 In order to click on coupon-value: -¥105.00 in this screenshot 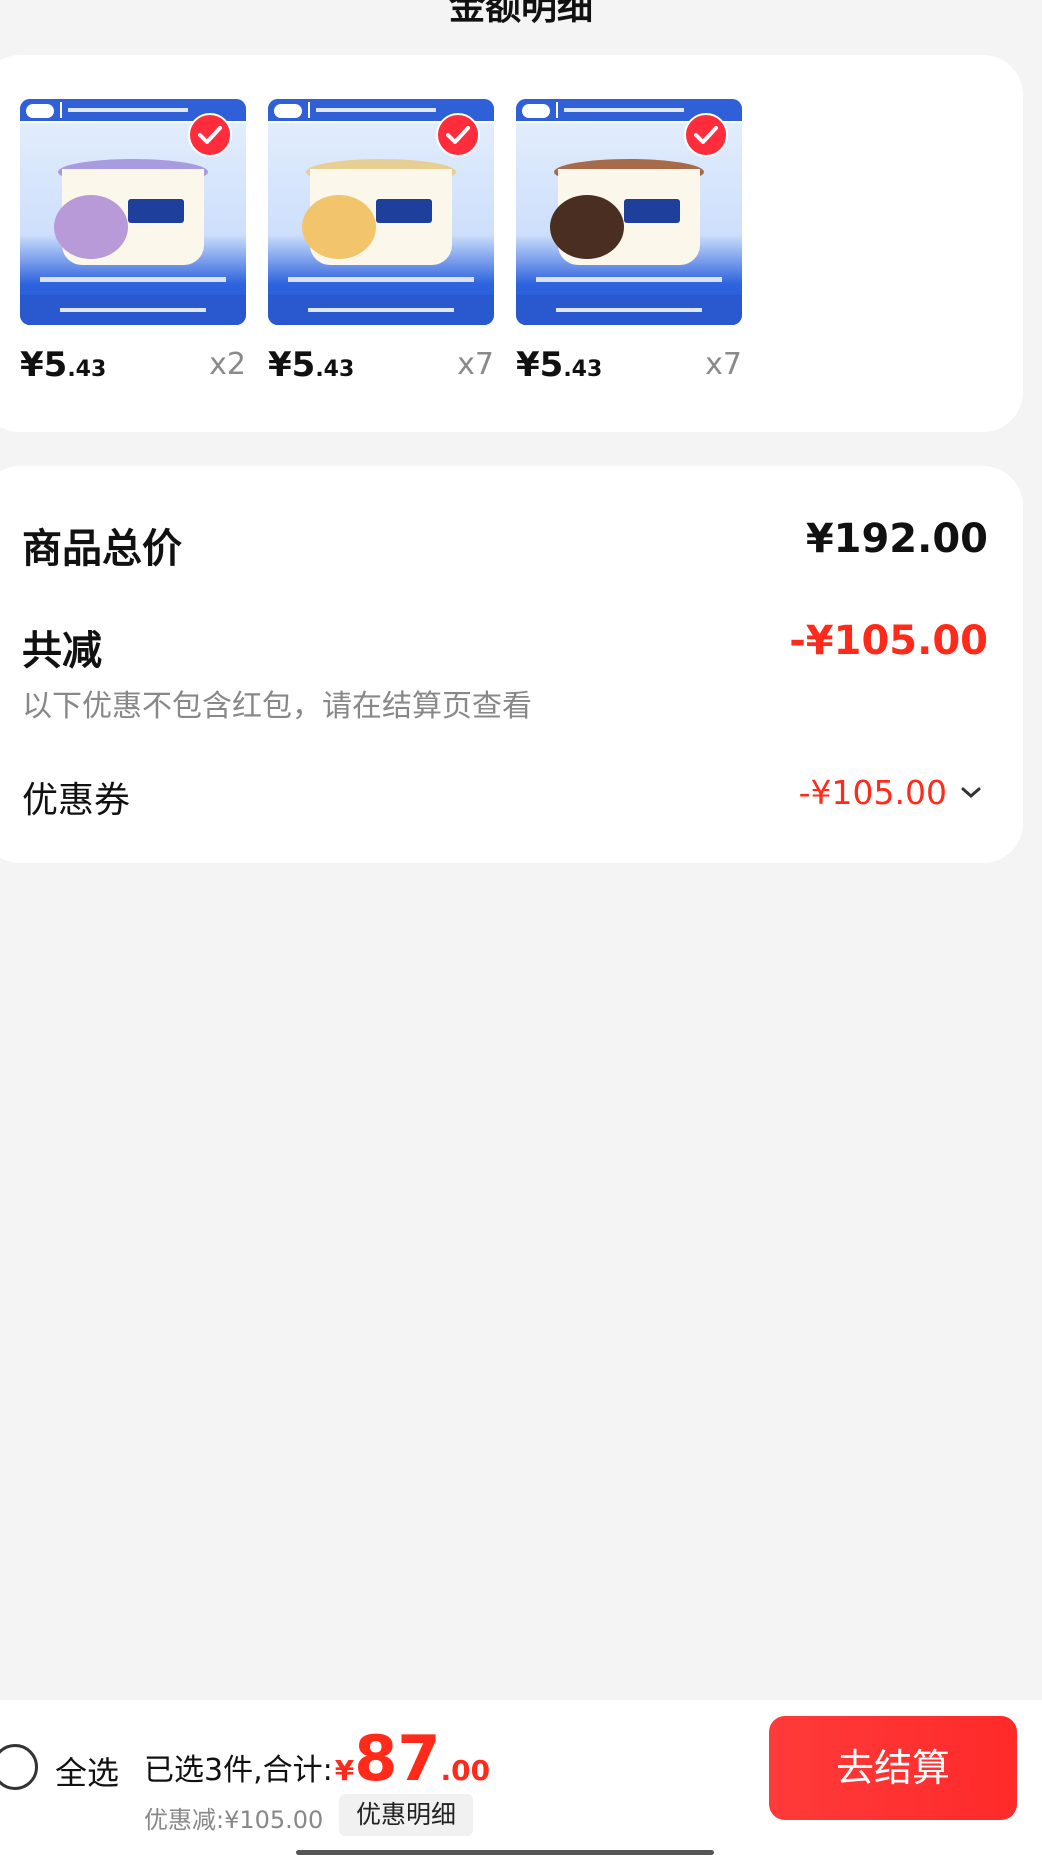, I will do `click(873, 792)`.